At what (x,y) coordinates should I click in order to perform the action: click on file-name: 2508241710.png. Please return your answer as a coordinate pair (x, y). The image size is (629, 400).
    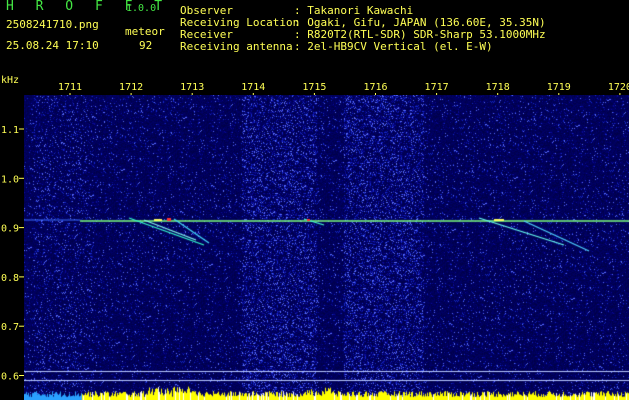
    Looking at the image, I should click on (52, 24).